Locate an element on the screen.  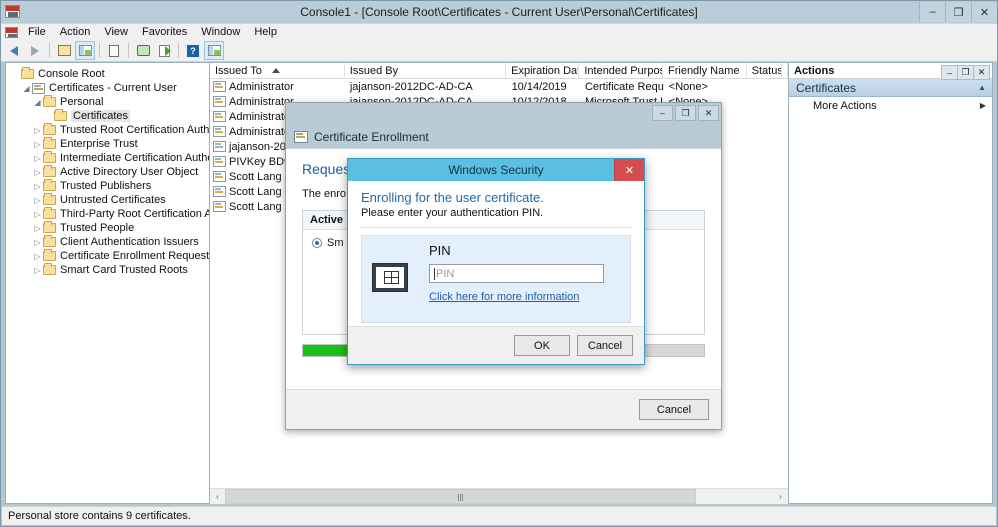
tree-node-intermediate-certification-authorities: ▷ Intermediate Certification Authorities is located at coordinates (108, 158).